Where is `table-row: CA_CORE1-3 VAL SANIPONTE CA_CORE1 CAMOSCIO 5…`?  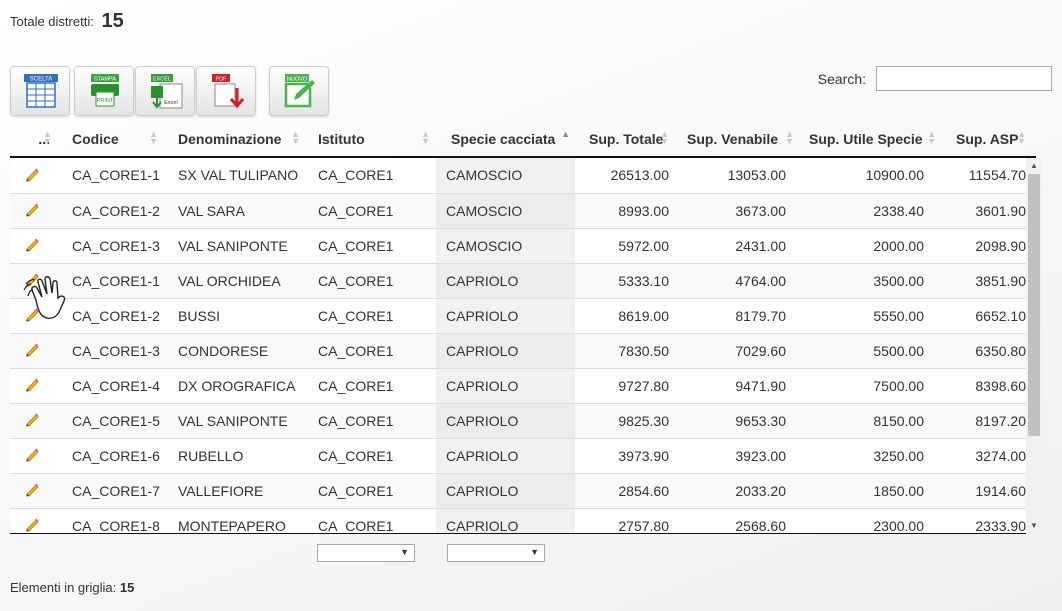
table-row: CA_CORE1-3 VAL SANIPONTE CA_CORE1 CAMOSCIO 5… is located at coordinates (523, 246).